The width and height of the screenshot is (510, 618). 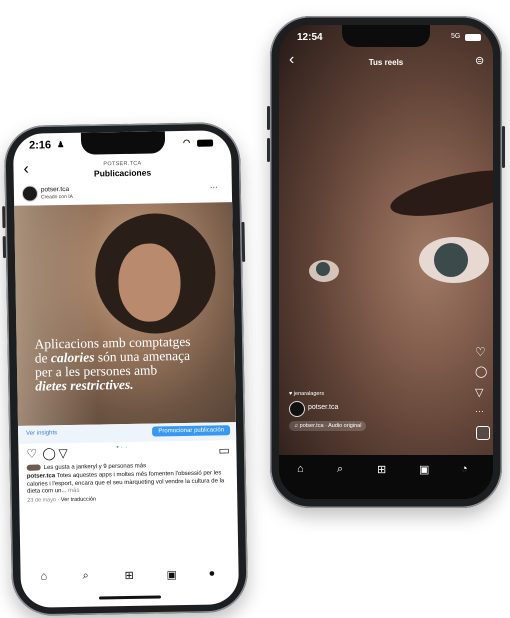 What do you see at coordinates (40, 145) in the screenshot?
I see `status-time: 2:16` at bounding box center [40, 145].